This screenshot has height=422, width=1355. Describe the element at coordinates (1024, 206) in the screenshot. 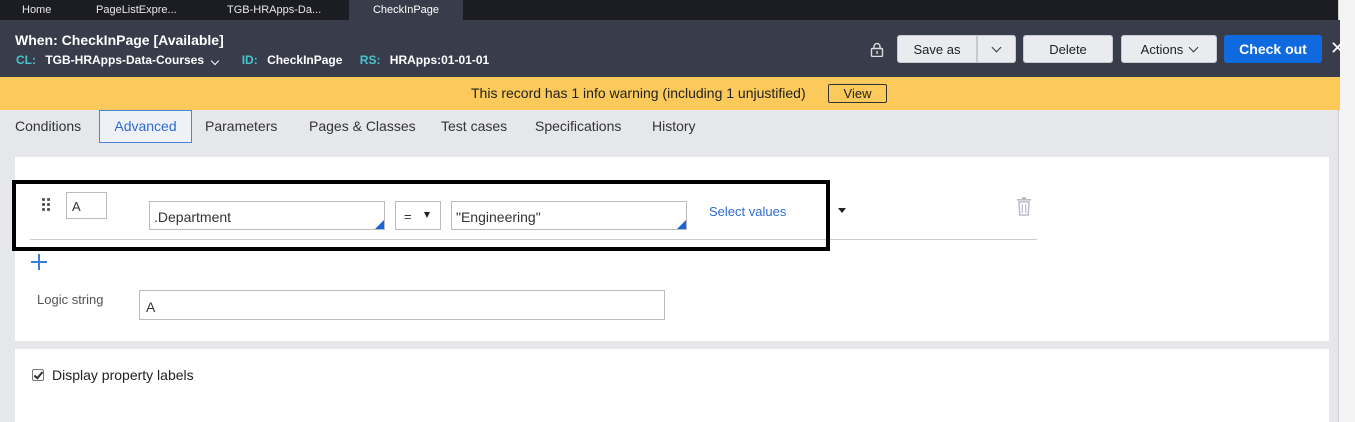

I see `trash-icon` at that location.